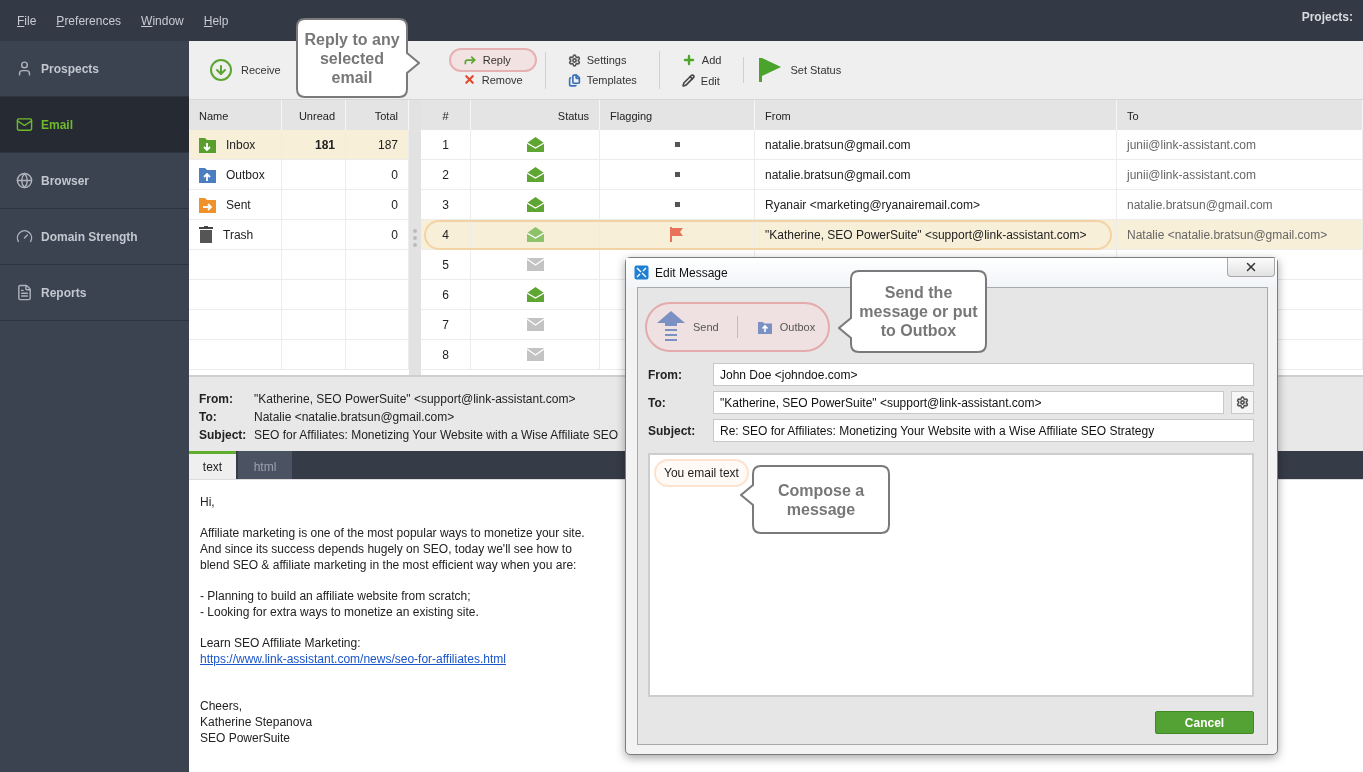  Describe the element at coordinates (89, 236) in the screenshot. I see `sidebar-label: Domain Strength` at that location.